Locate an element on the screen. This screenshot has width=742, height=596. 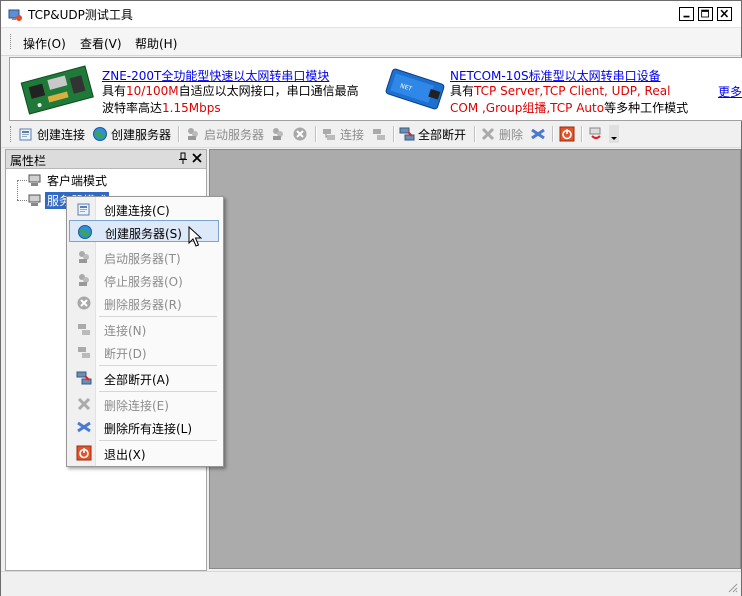
start-server-button: 启动服务器 is located at coordinates (224, 134).